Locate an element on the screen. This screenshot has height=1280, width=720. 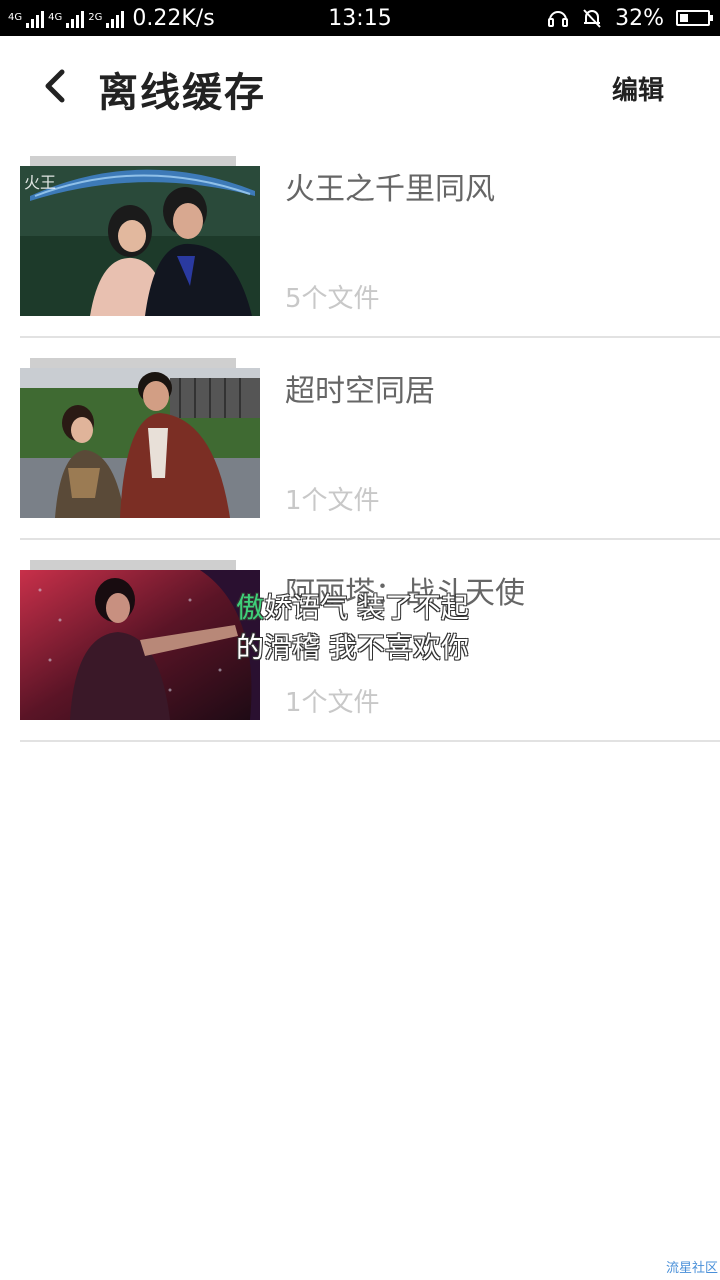
svg-text: 火王 is located at coordinates (40, 182).